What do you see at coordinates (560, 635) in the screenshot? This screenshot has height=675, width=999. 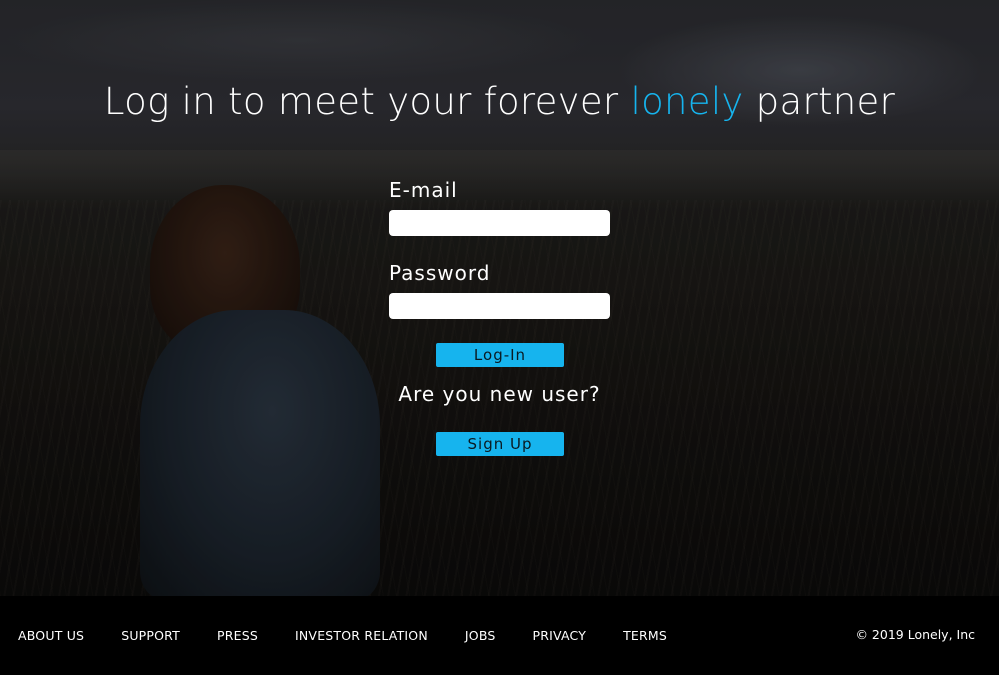 I see `footer-link-privacy: PRIVACY` at bounding box center [560, 635].